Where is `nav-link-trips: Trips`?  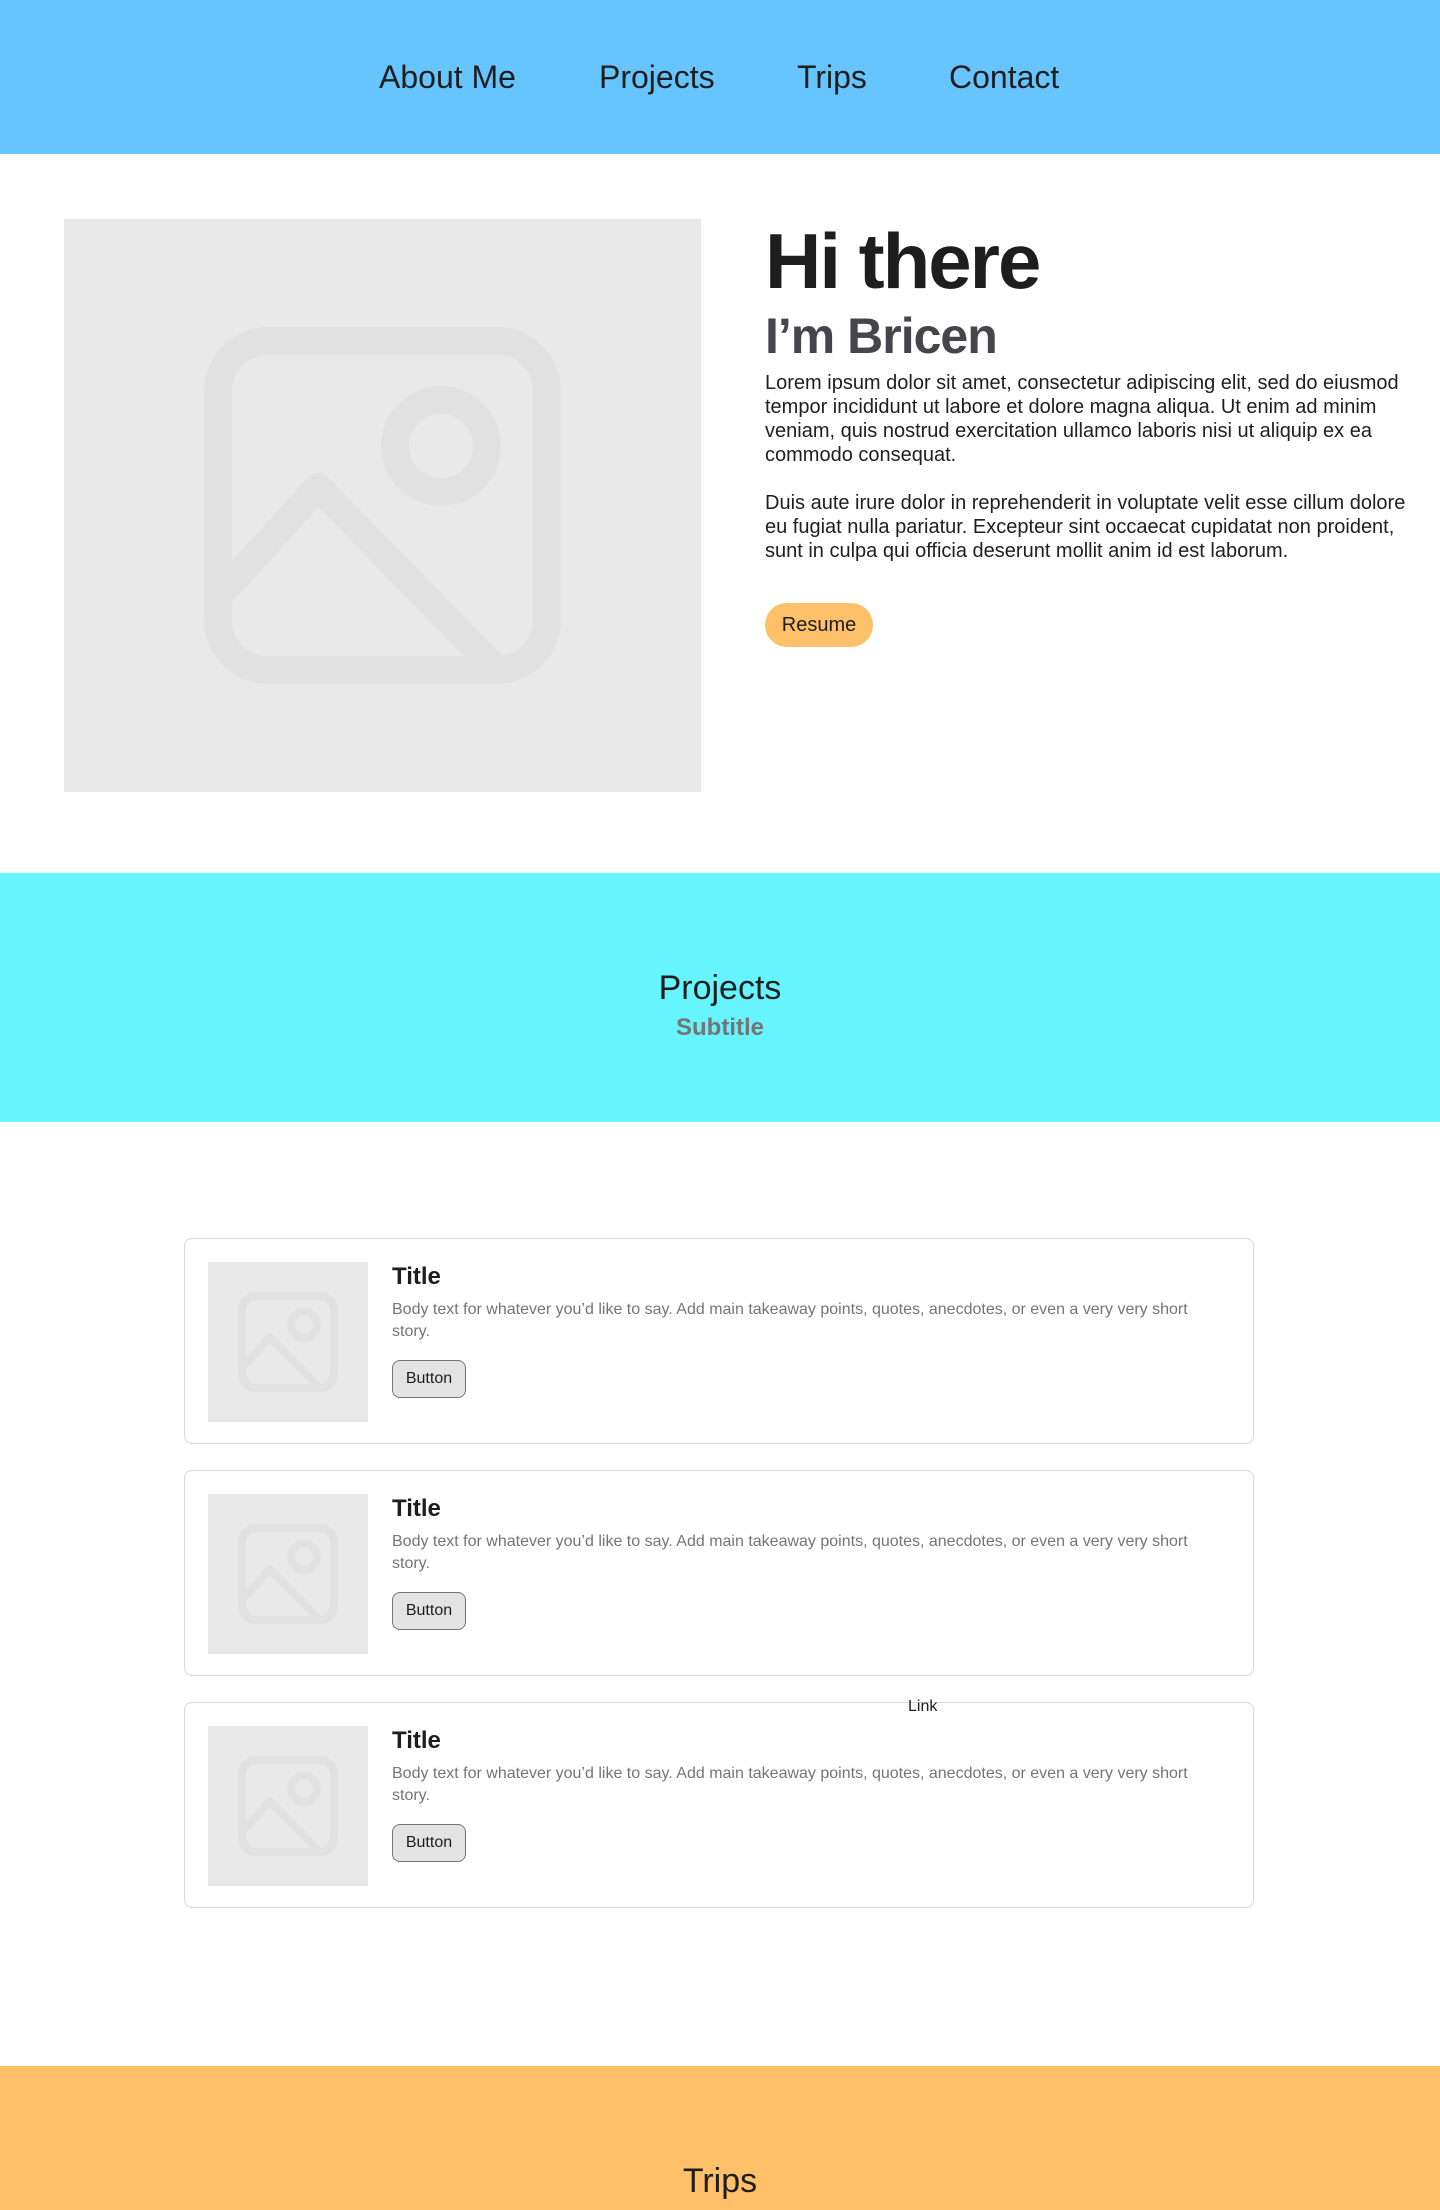
nav-link-trips: Trips is located at coordinates (832, 77).